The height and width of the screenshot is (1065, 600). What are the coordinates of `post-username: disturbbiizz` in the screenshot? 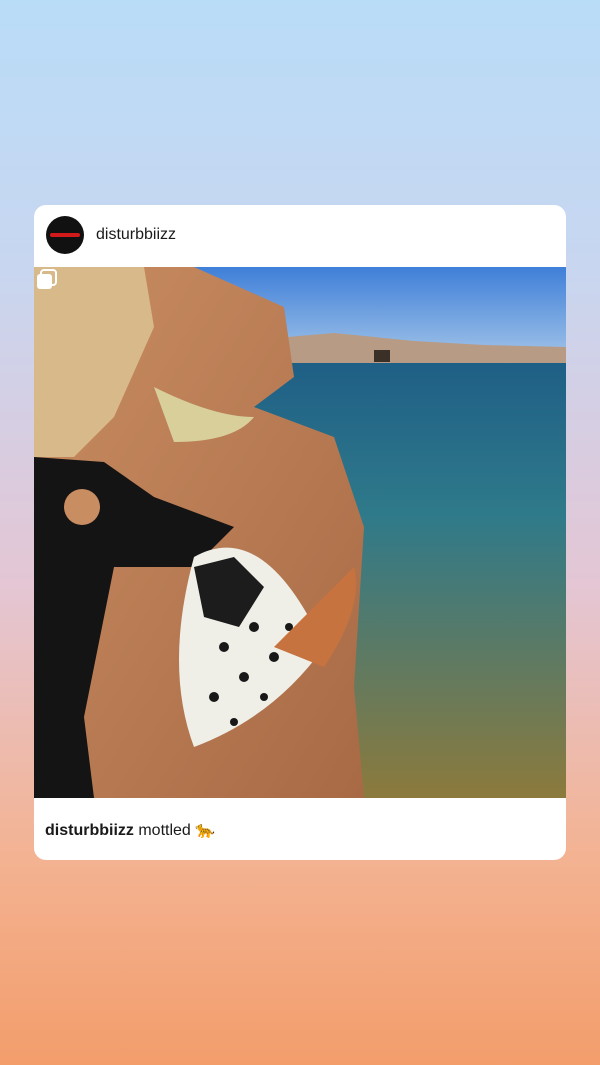 It's located at (136, 235).